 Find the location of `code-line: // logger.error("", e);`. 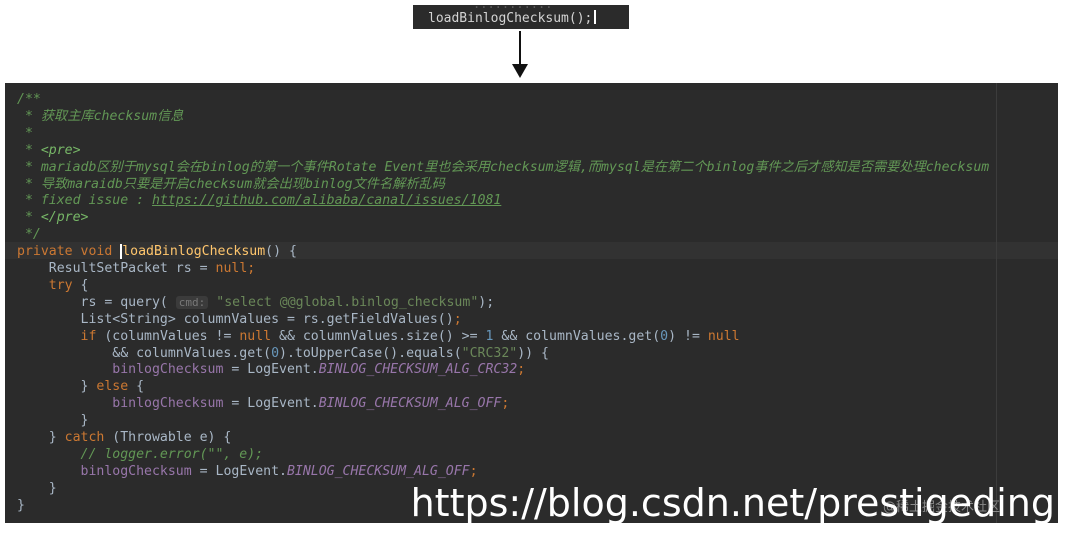

code-line: // logger.error("", e); is located at coordinates (140, 454).